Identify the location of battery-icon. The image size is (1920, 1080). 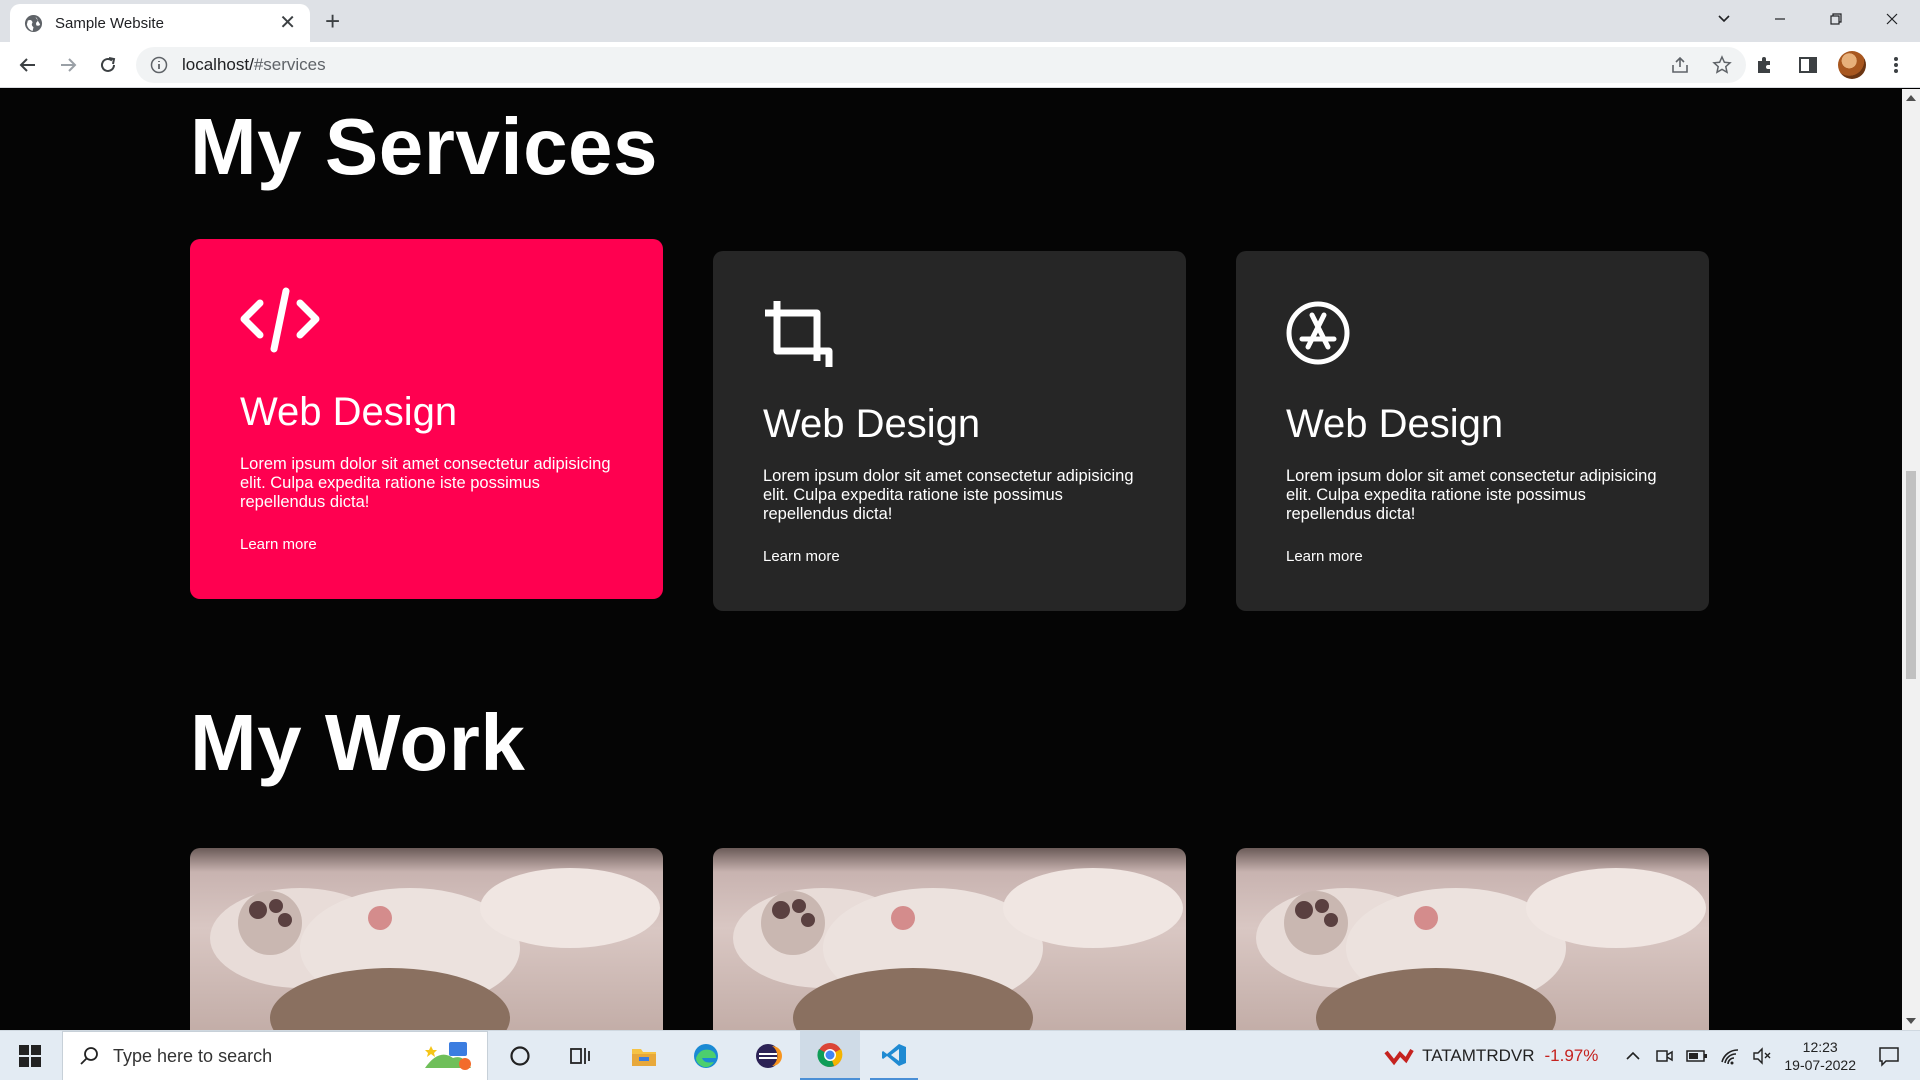
(1697, 1056).